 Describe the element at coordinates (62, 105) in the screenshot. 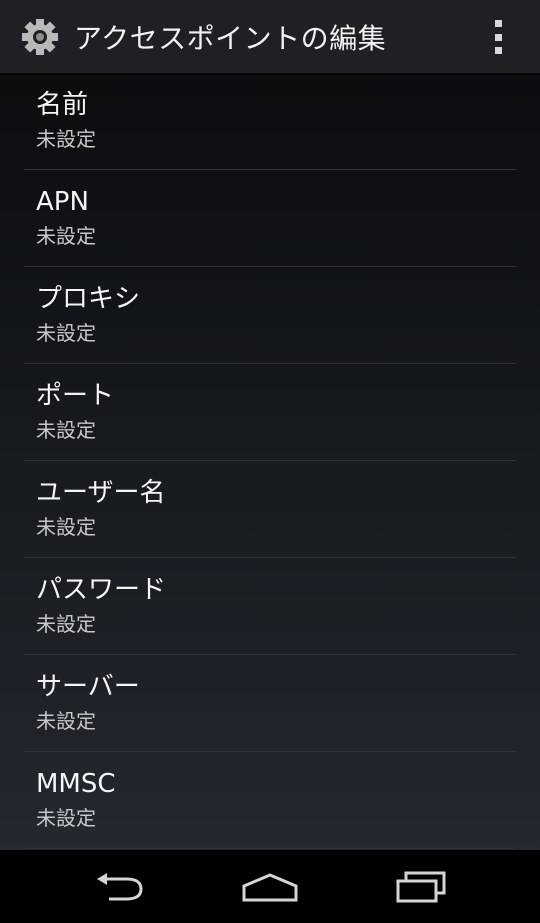

I see `setting-title: 名前` at that location.